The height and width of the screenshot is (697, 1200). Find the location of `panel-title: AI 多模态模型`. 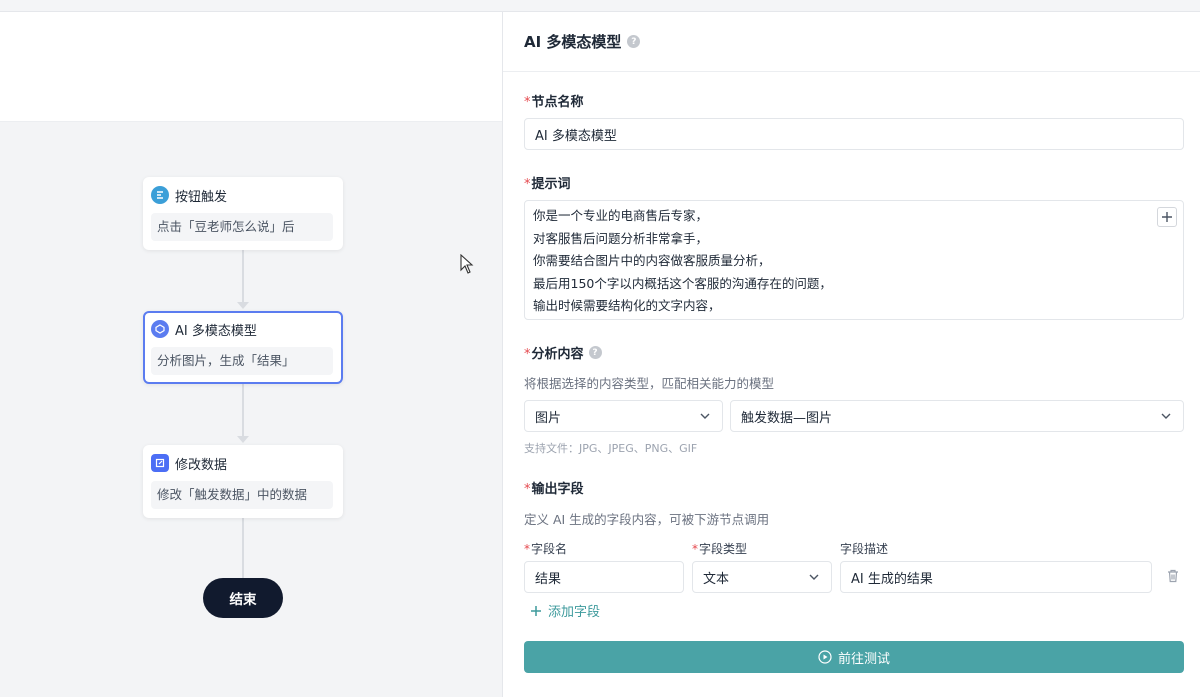

panel-title: AI 多模态模型 is located at coordinates (573, 42).